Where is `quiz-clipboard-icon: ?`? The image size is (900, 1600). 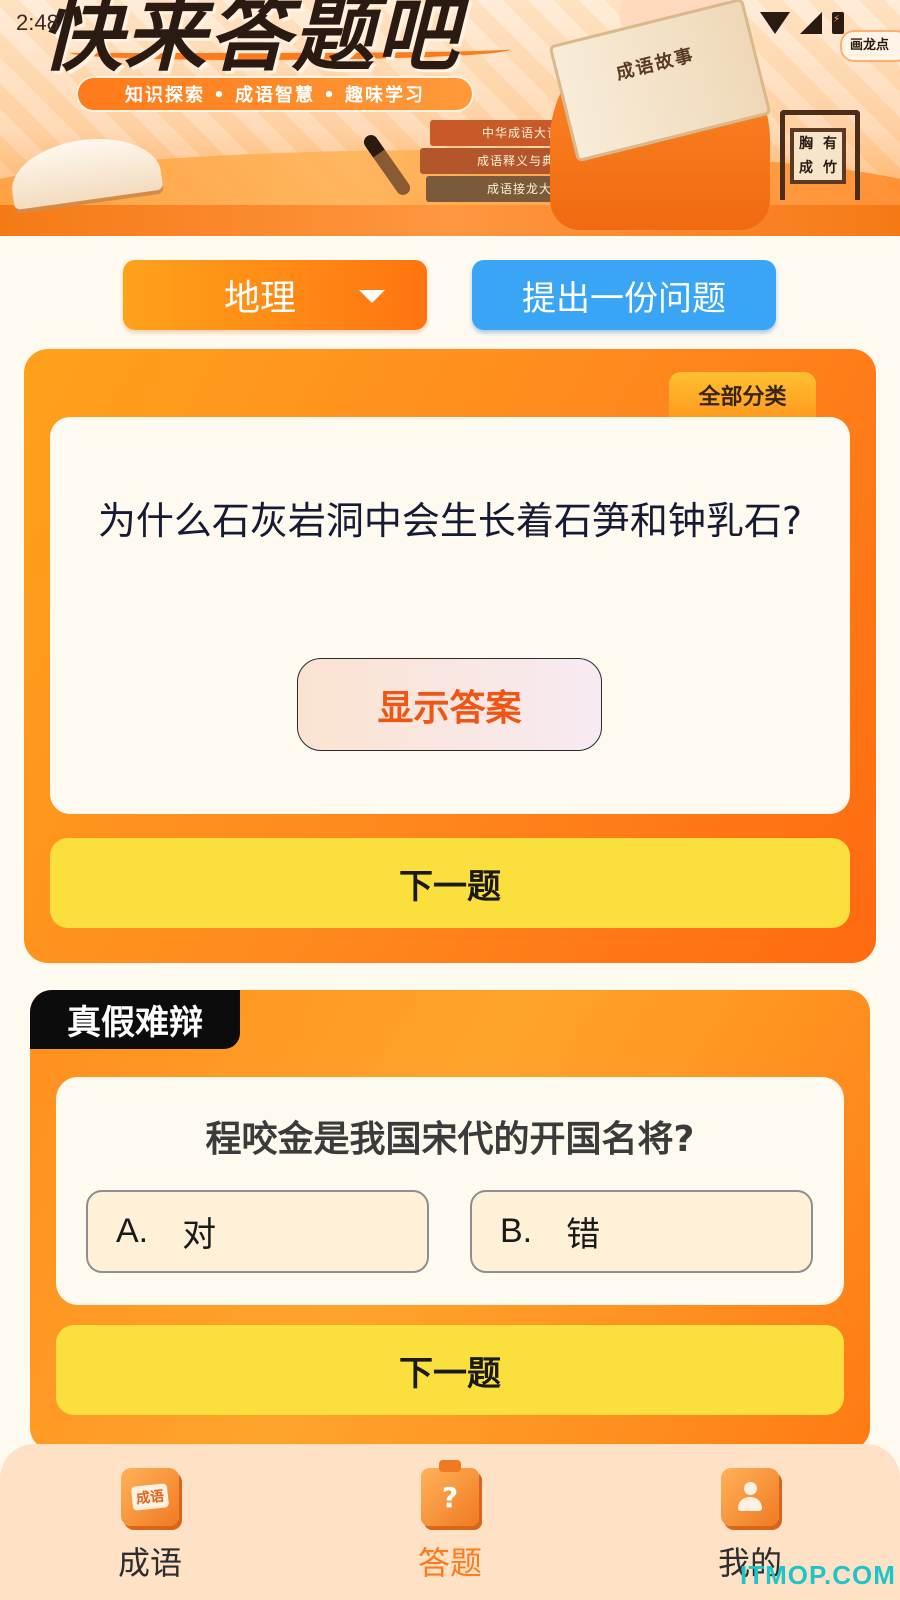 quiz-clipboard-icon: ? is located at coordinates (450, 1493).